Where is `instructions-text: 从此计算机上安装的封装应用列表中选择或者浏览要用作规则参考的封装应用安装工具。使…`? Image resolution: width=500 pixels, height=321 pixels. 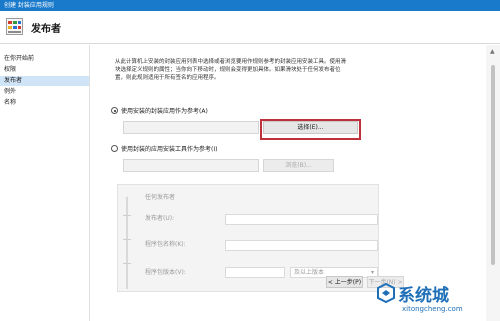 instructions-text: 从此计算机上安装的封装应用列表中选择或者浏览要用作规则参考的封装应用安装工具。使… is located at coordinates (295, 70).